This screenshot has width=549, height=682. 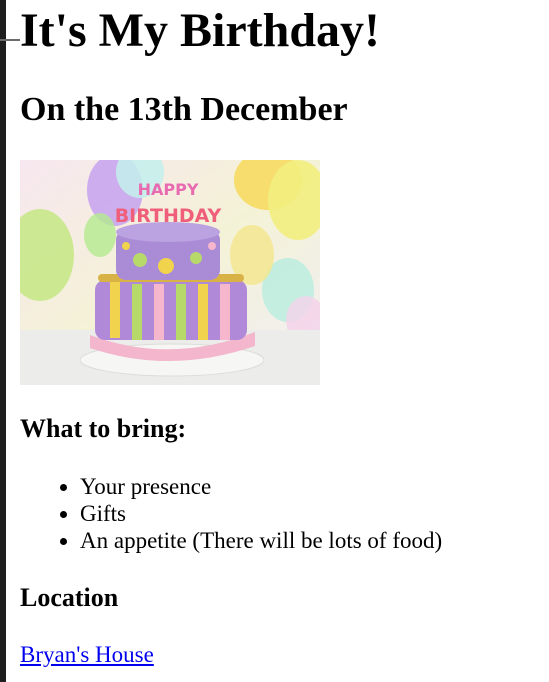 I want to click on what-to-bring-heading: What to bring:, so click(x=103, y=428).